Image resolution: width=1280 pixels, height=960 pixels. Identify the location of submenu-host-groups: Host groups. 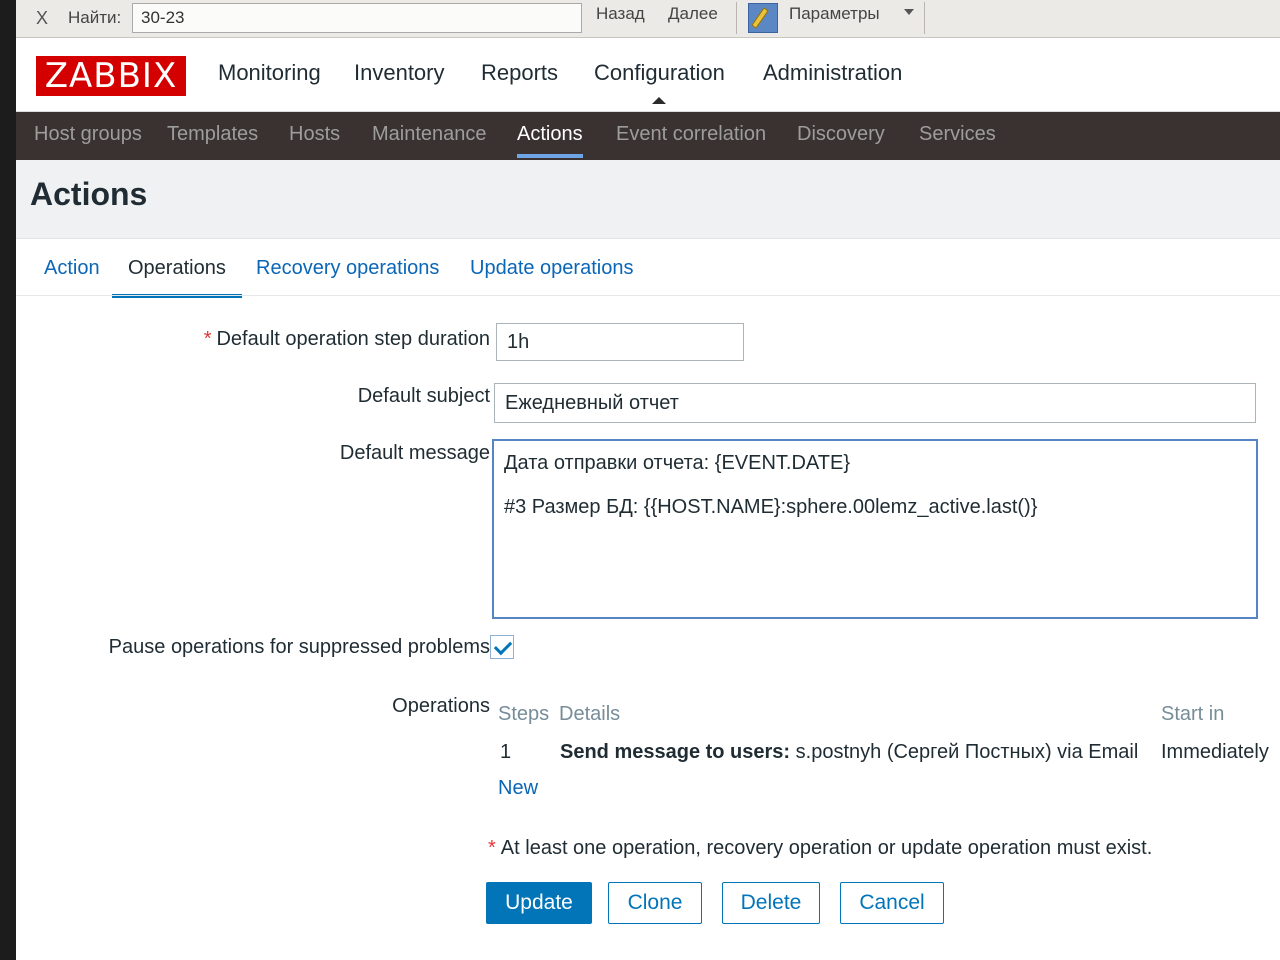
(88, 134).